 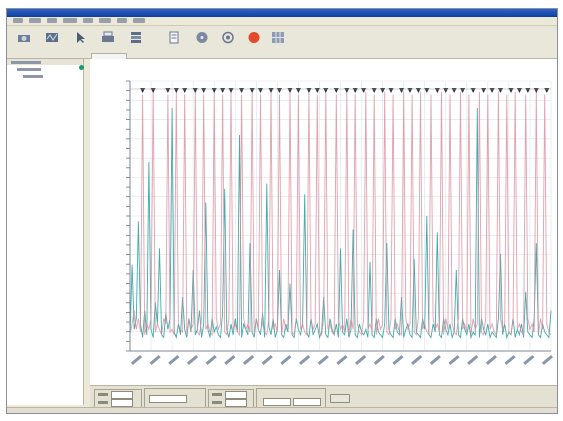 What do you see at coordinates (52, 37) in the screenshot?
I see `scope-icon` at bounding box center [52, 37].